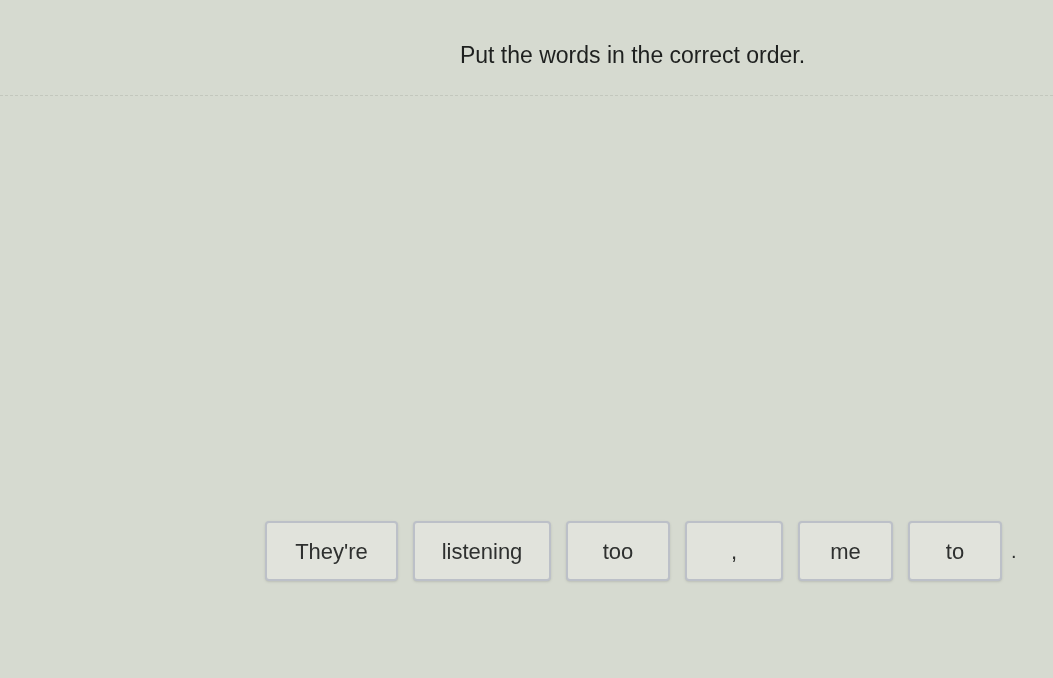  Describe the element at coordinates (845, 551) in the screenshot. I see `word-tile: me` at that location.